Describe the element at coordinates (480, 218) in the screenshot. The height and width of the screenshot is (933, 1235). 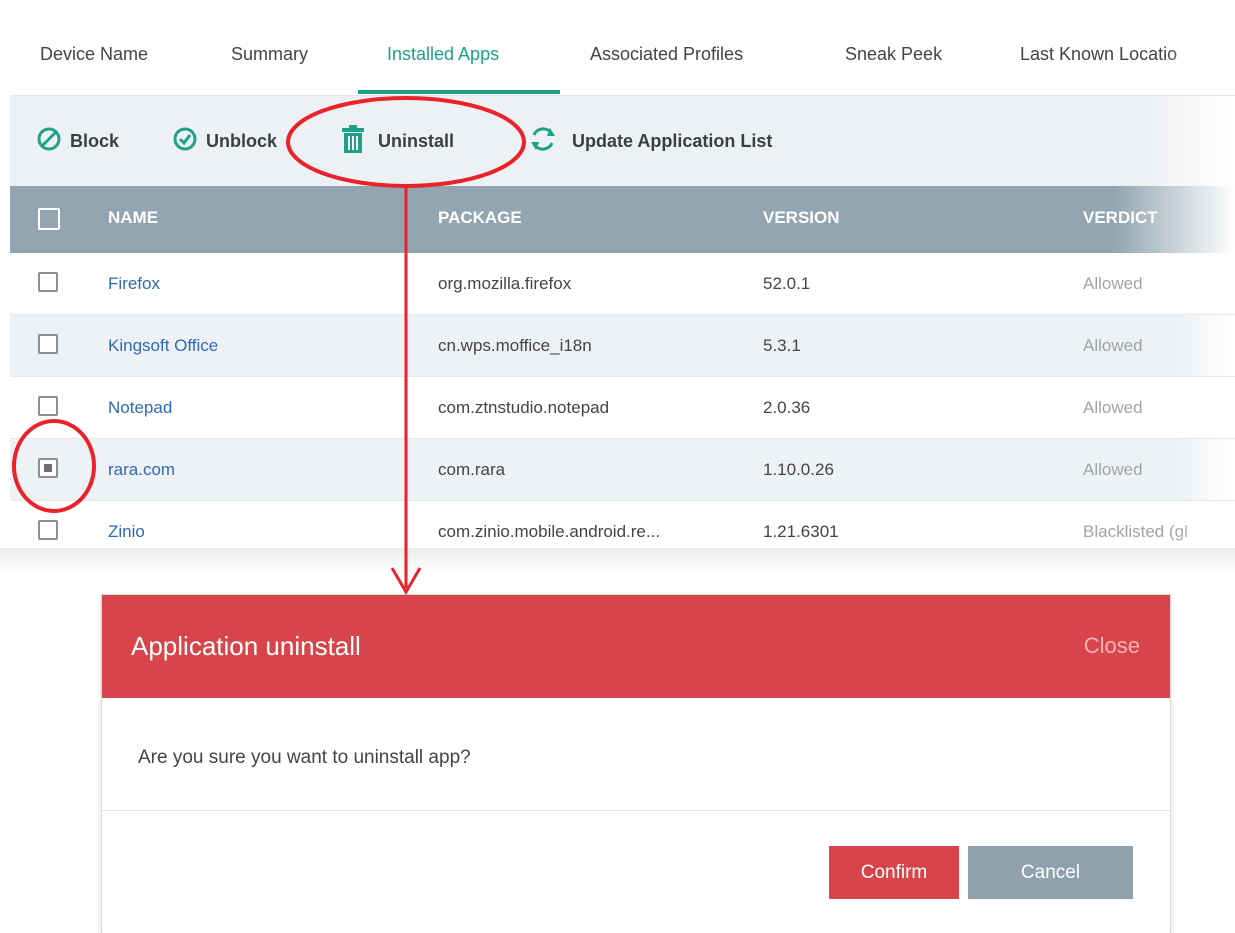
I see `column-header-package: PACKAGE` at that location.